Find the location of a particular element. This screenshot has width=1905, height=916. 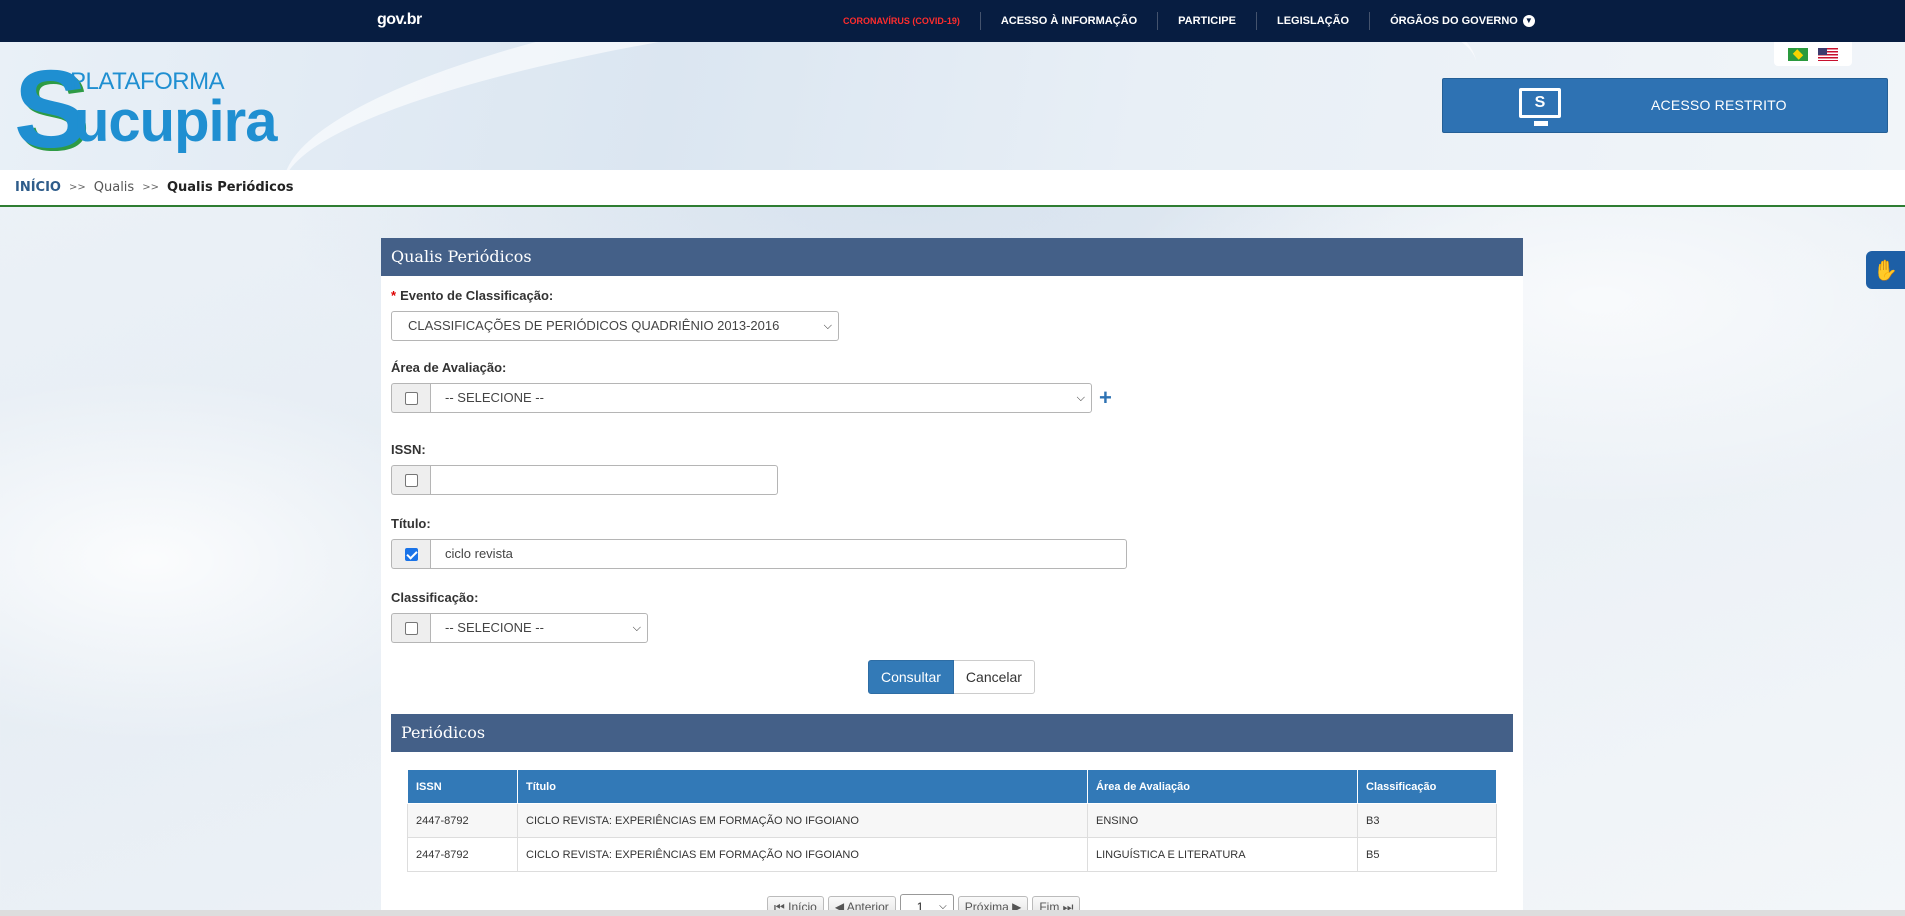

area-checkbox-addon is located at coordinates (410, 398).